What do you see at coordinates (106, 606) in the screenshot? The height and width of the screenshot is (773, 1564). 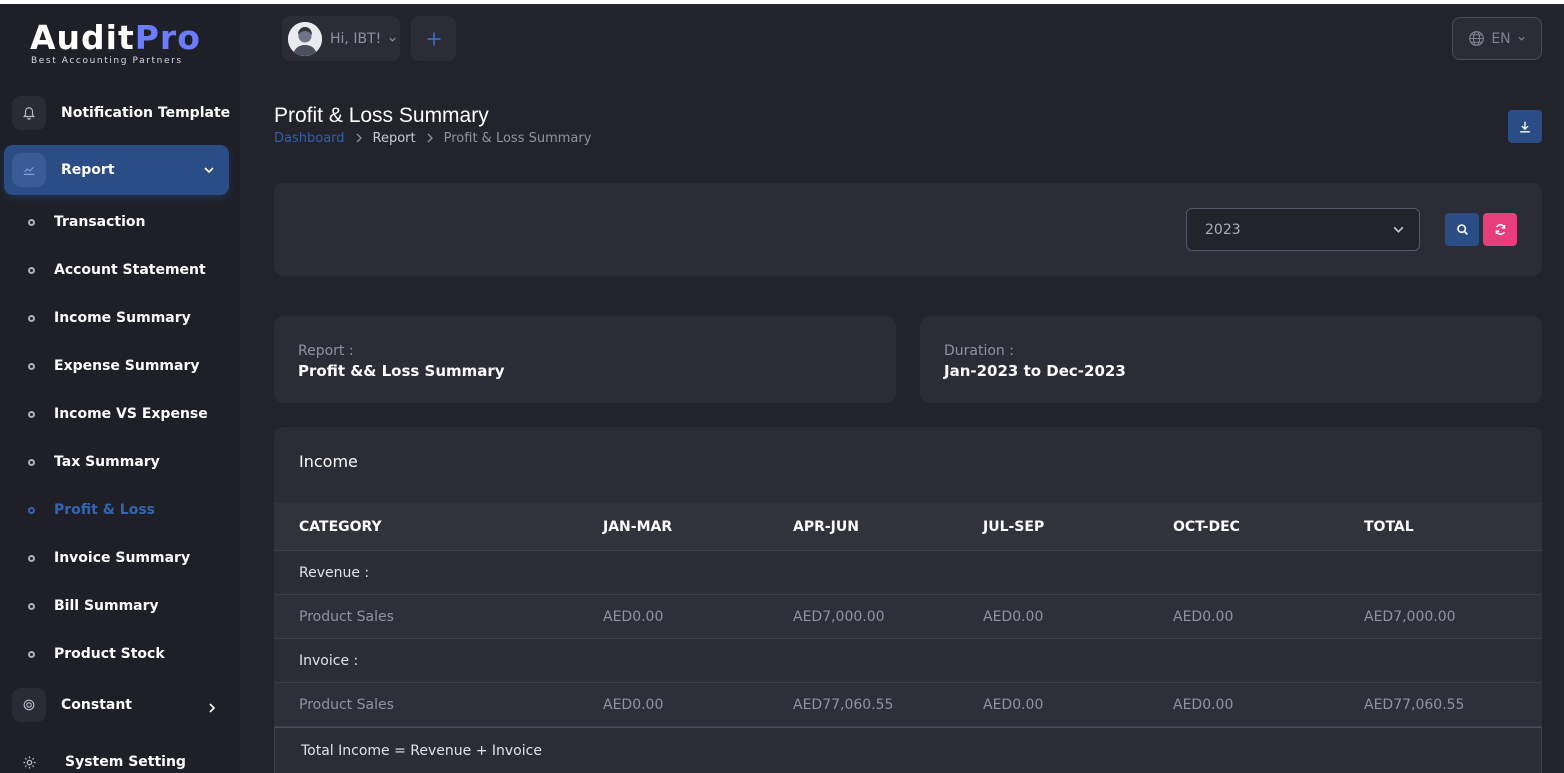 I see `sidebar-subitem-label: Bill Summary` at bounding box center [106, 606].